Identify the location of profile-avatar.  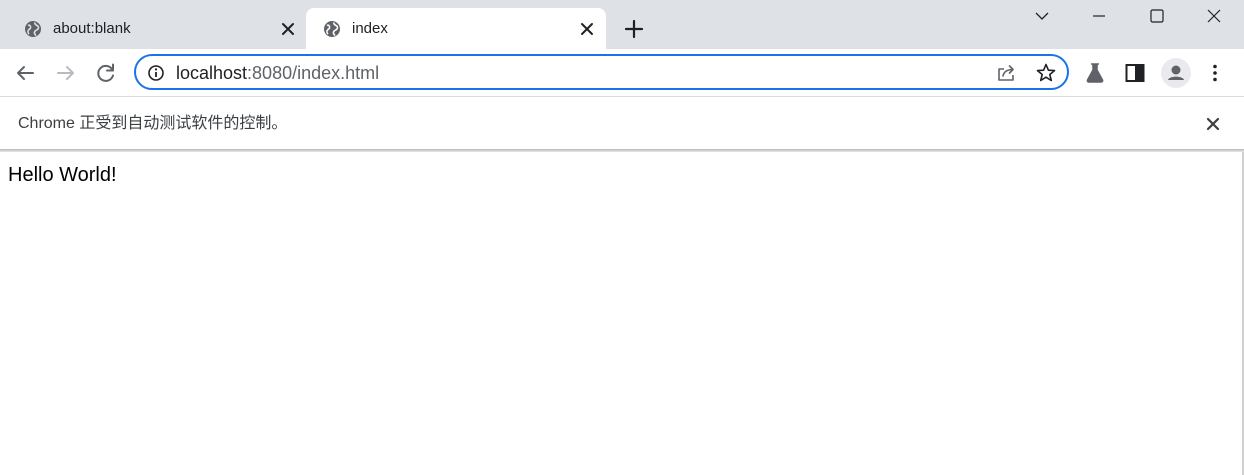
(1176, 73).